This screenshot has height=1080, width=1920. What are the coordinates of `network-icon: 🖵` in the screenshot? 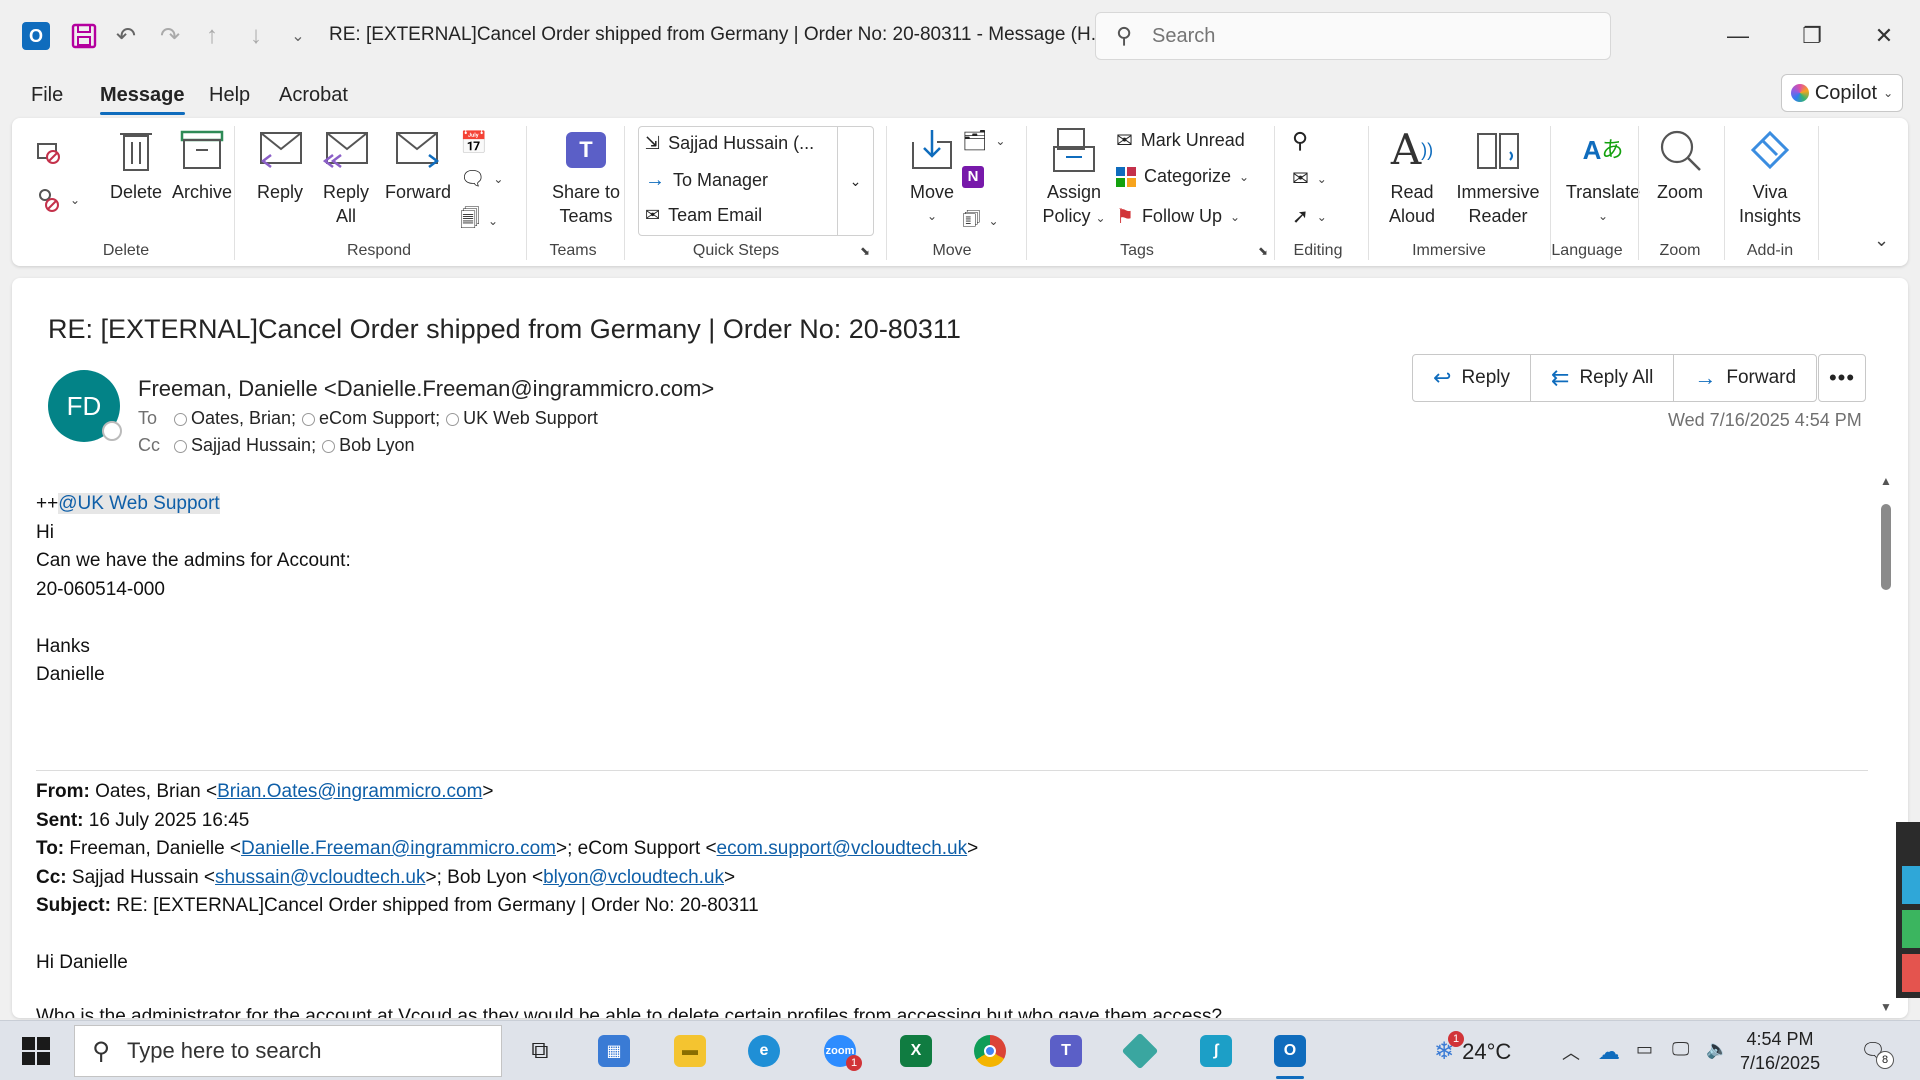 It's located at (1680, 1049).